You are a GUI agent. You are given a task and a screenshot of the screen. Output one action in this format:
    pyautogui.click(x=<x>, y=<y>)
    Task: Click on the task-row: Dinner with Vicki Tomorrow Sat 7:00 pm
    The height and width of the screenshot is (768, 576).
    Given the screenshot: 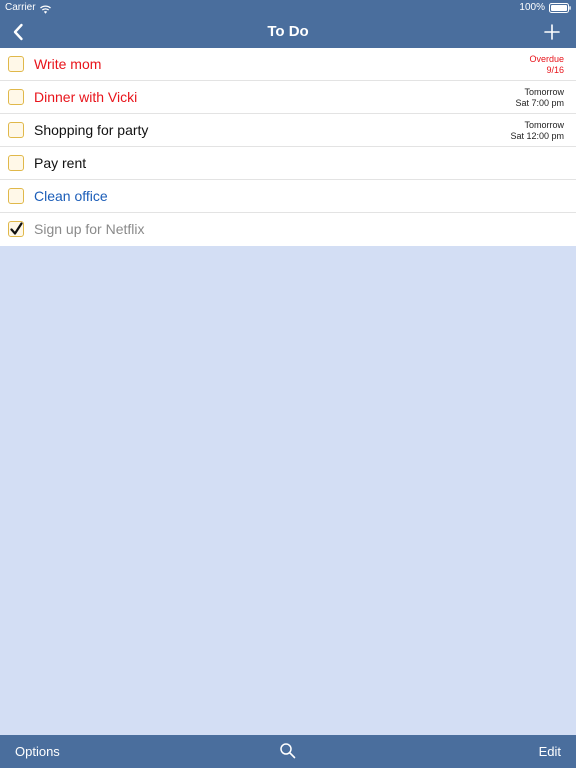 What is the action you would take?
    pyautogui.click(x=288, y=97)
    